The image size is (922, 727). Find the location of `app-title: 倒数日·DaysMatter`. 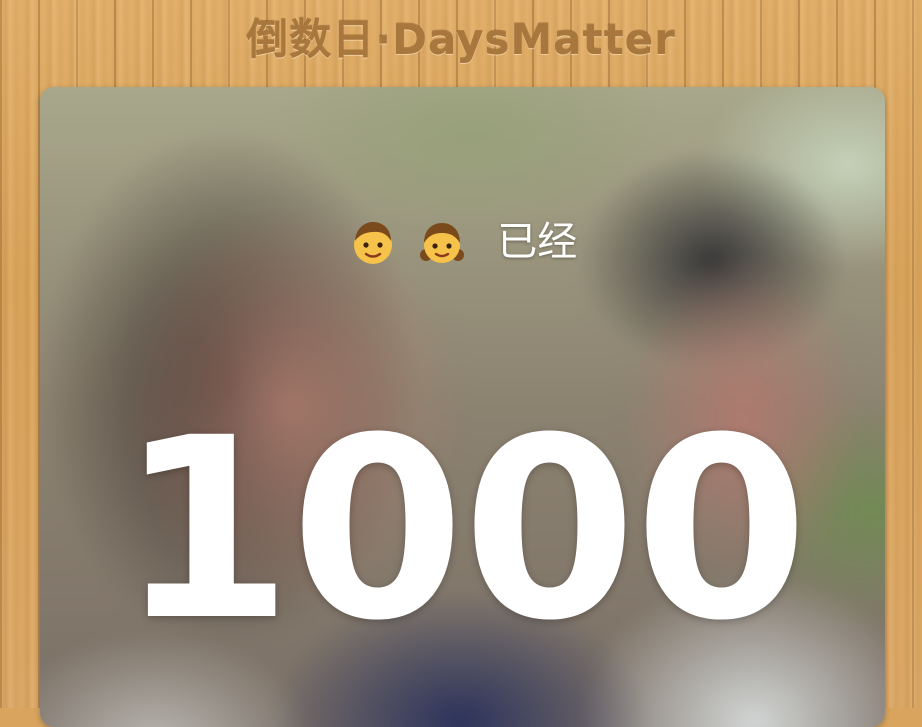

app-title: 倒数日·DaysMatter is located at coordinates (461, 39).